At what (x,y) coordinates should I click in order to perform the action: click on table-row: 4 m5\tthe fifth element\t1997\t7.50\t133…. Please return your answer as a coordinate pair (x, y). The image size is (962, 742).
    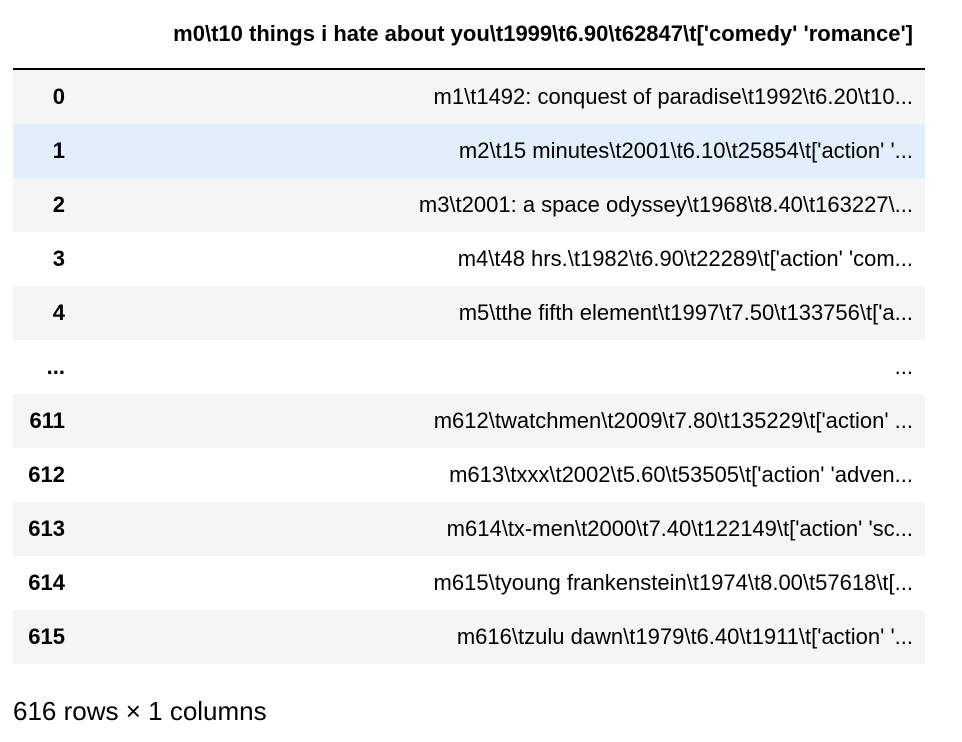
    Looking at the image, I should click on (469, 313).